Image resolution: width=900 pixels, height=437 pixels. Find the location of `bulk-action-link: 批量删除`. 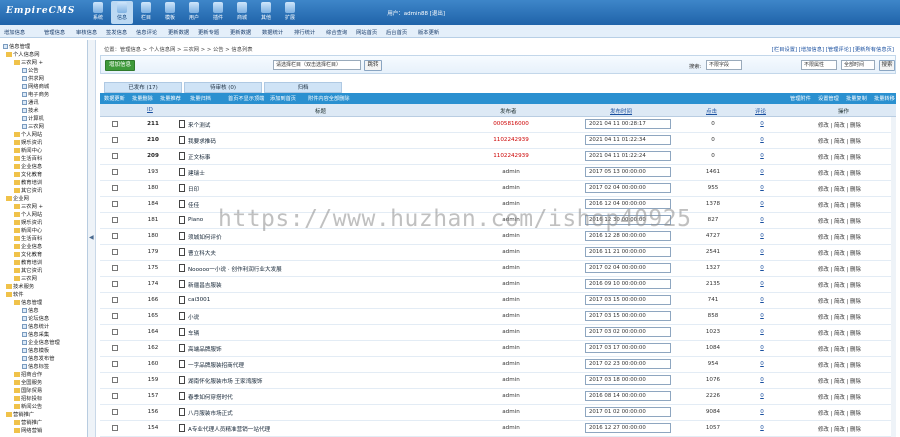

bulk-action-link: 批量删除 is located at coordinates (142, 98).